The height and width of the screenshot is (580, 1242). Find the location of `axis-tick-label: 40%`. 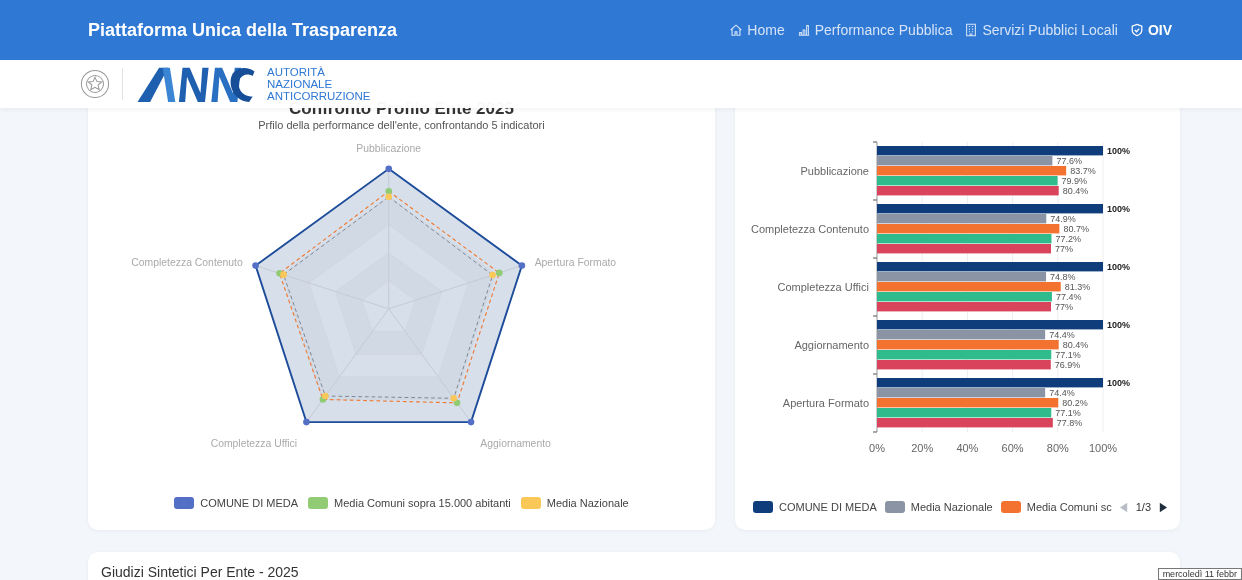

axis-tick-label: 40% is located at coordinates (967, 448).